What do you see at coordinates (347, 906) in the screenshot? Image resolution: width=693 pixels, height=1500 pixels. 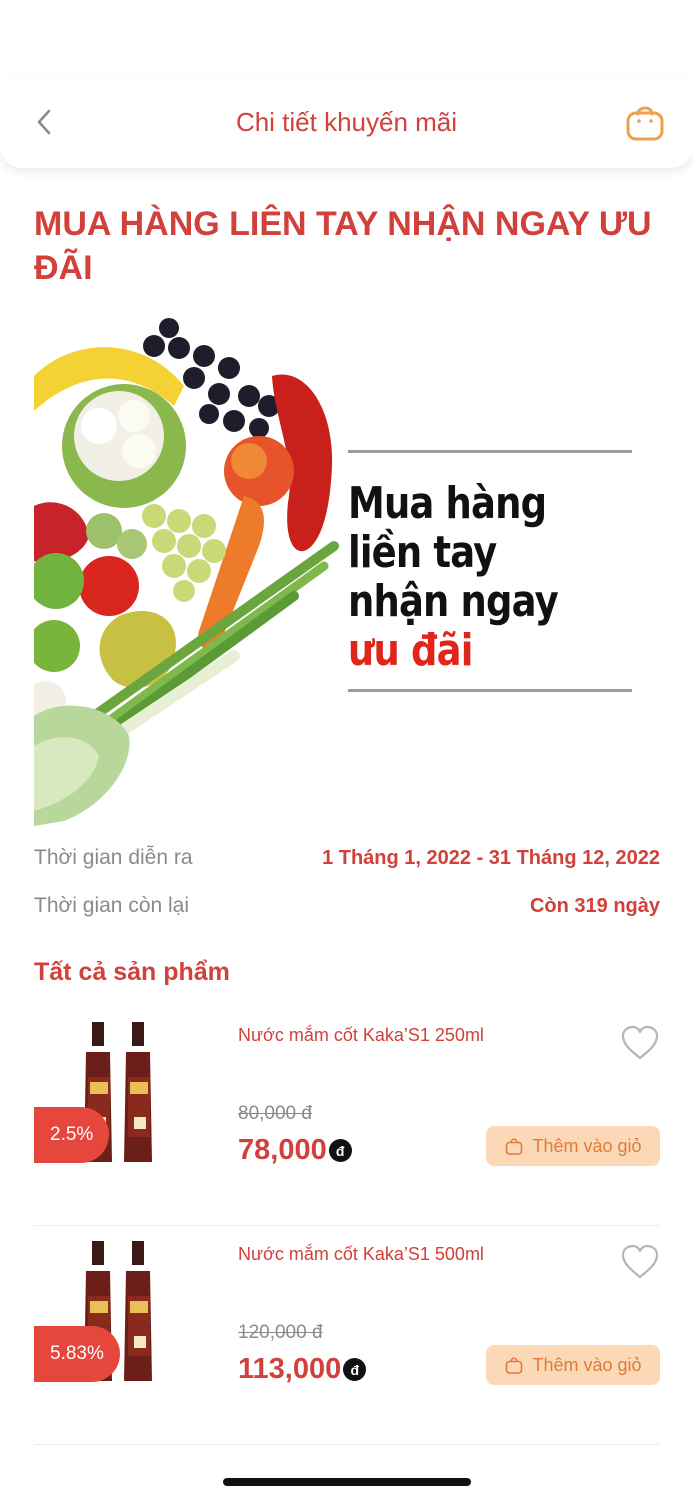 I see `remaining-row: Thời gian còn lại Còn 319 ngày` at bounding box center [347, 906].